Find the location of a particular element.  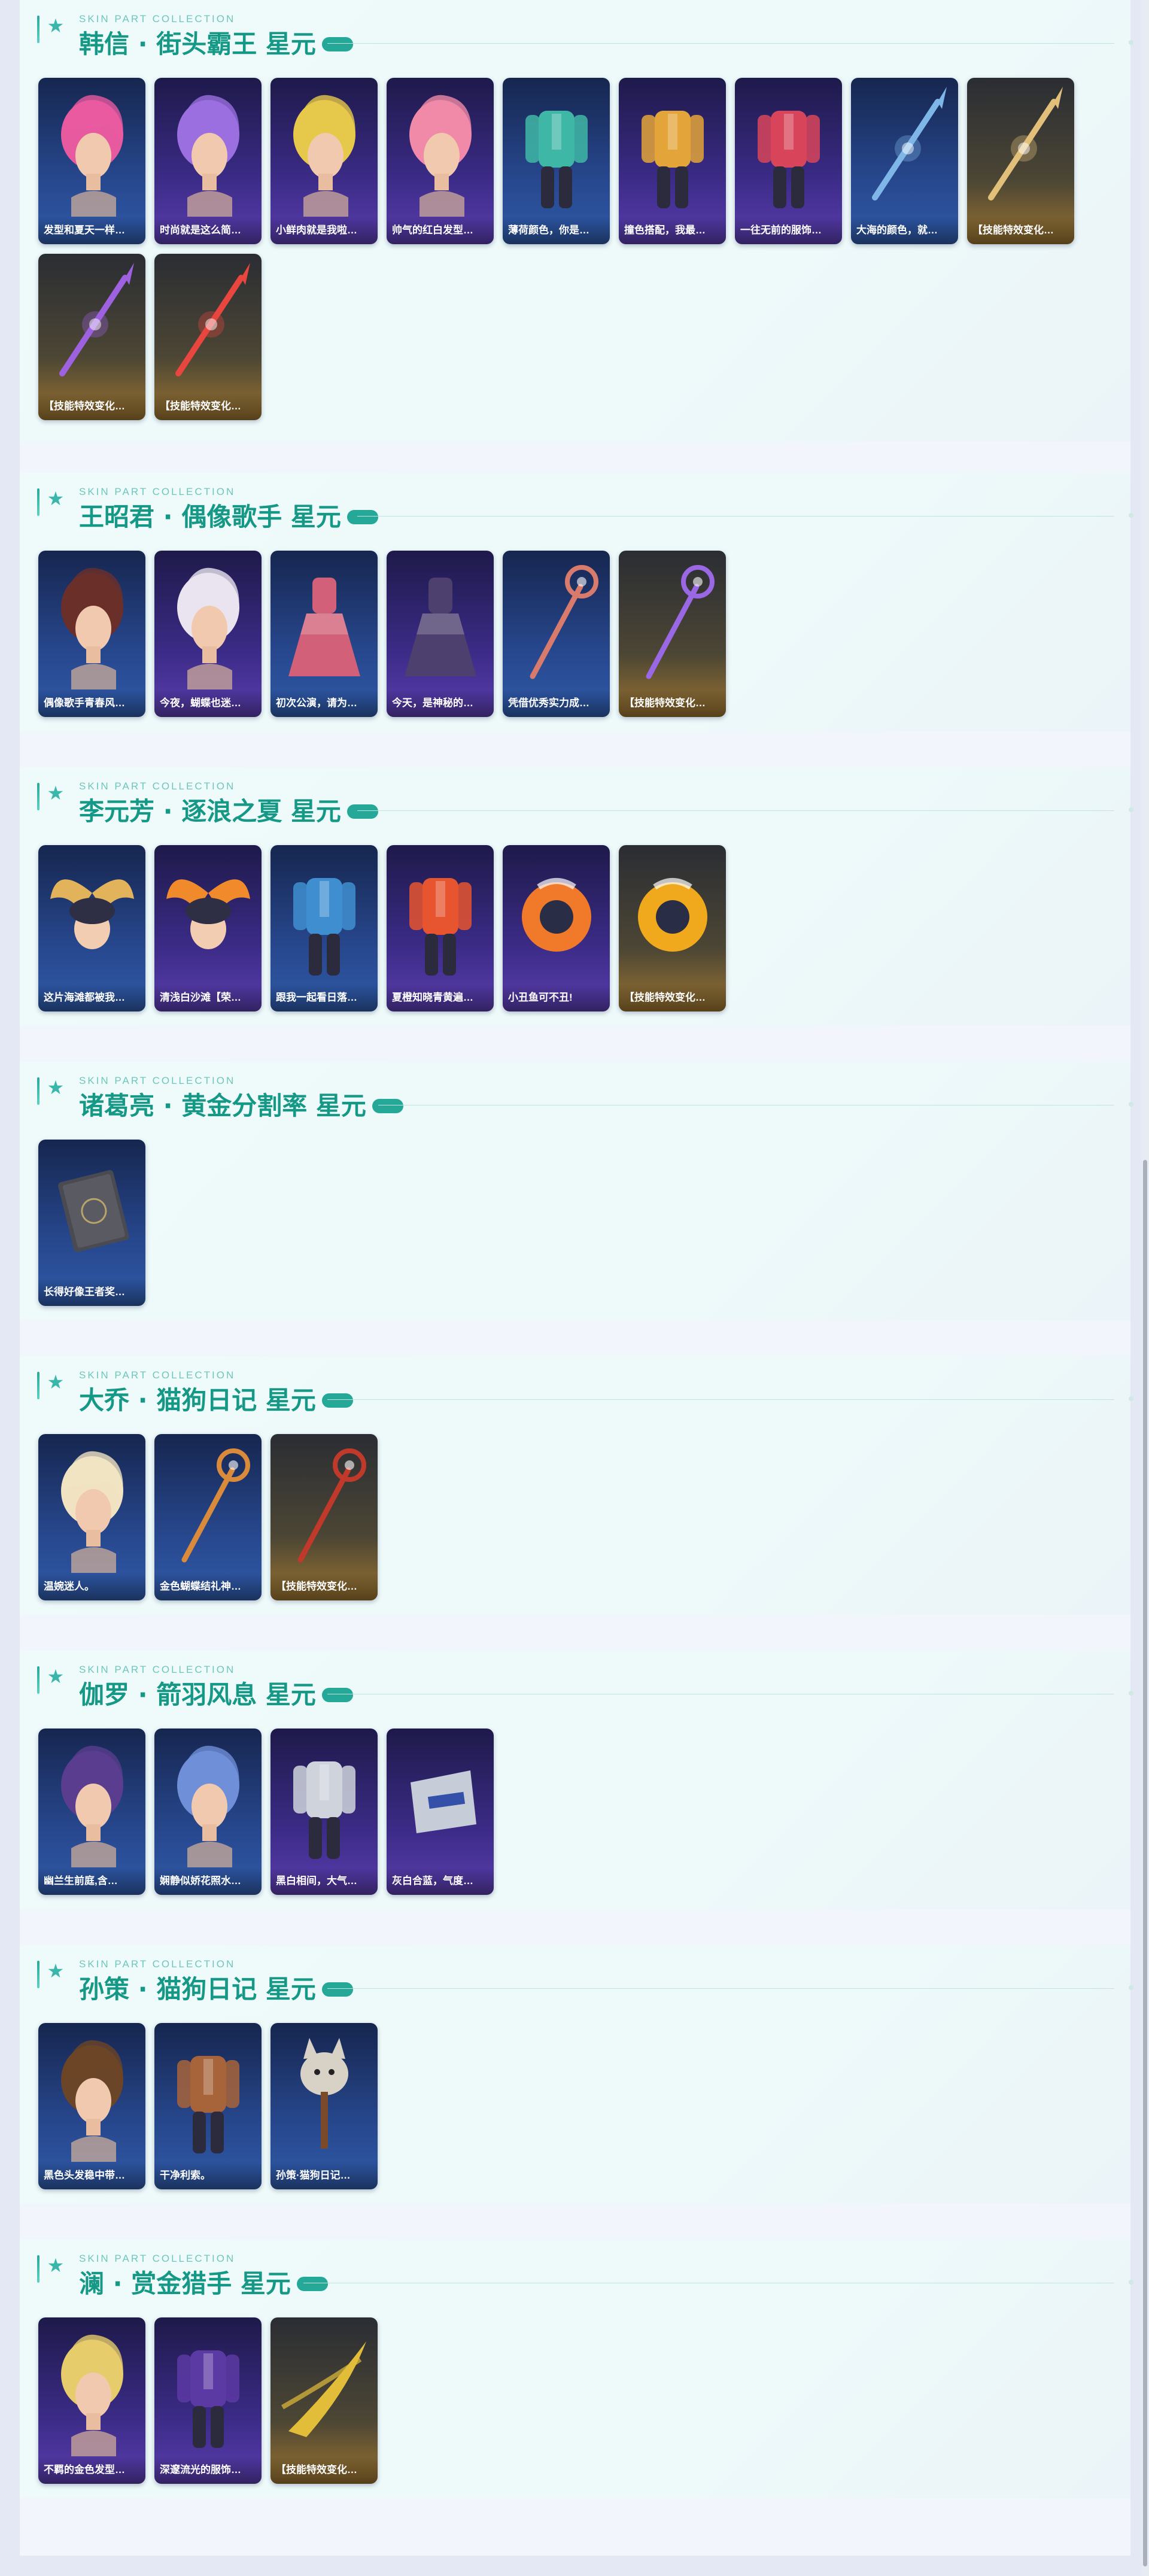

section-title-row: 韩信 · 街头霸王 星元 is located at coordinates (216, 45).